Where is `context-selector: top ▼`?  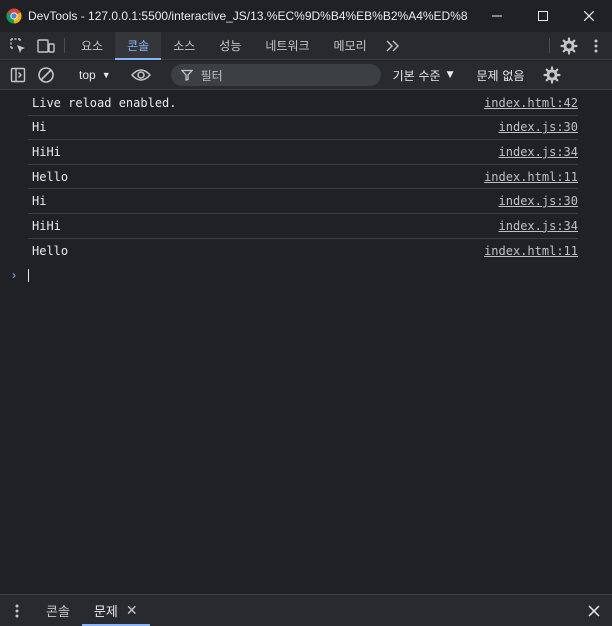
context-selector: top ▼ is located at coordinates (93, 75).